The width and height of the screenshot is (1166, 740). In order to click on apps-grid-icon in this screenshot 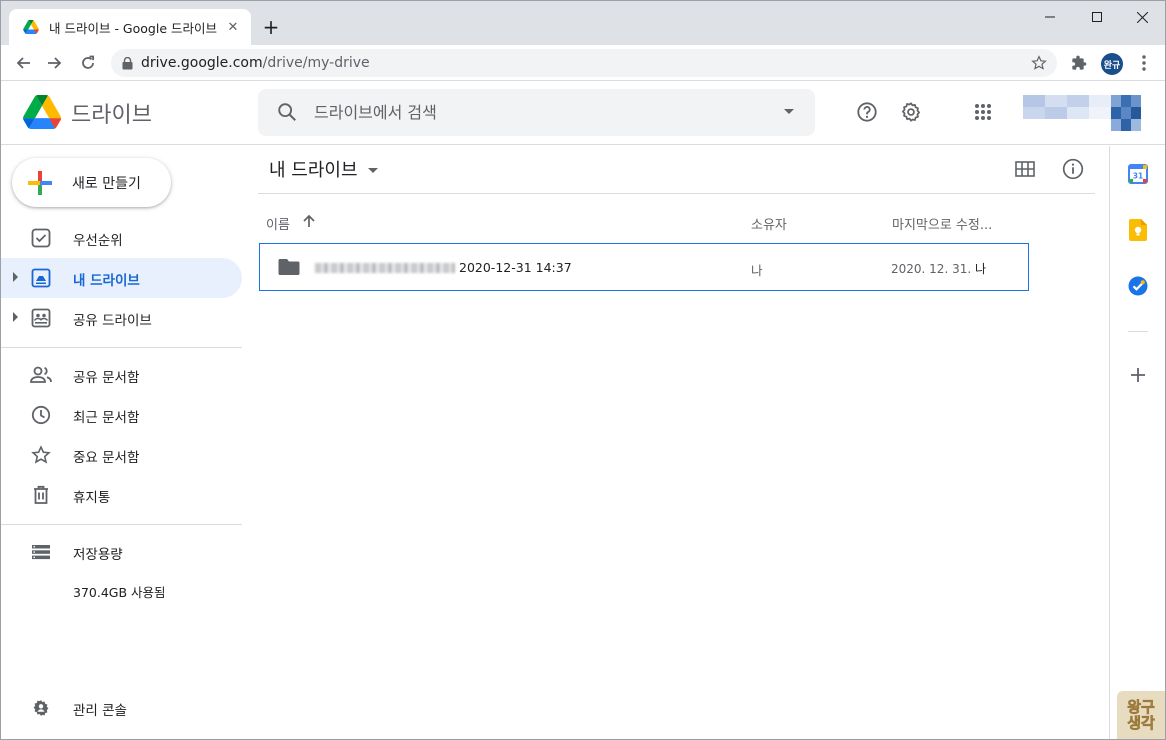, I will do `click(983, 112)`.